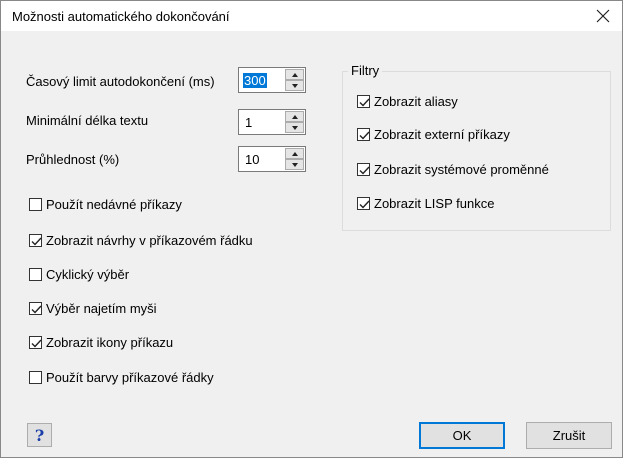 This screenshot has width=623, height=458. I want to click on min-length-decrement-button, so click(294, 127).